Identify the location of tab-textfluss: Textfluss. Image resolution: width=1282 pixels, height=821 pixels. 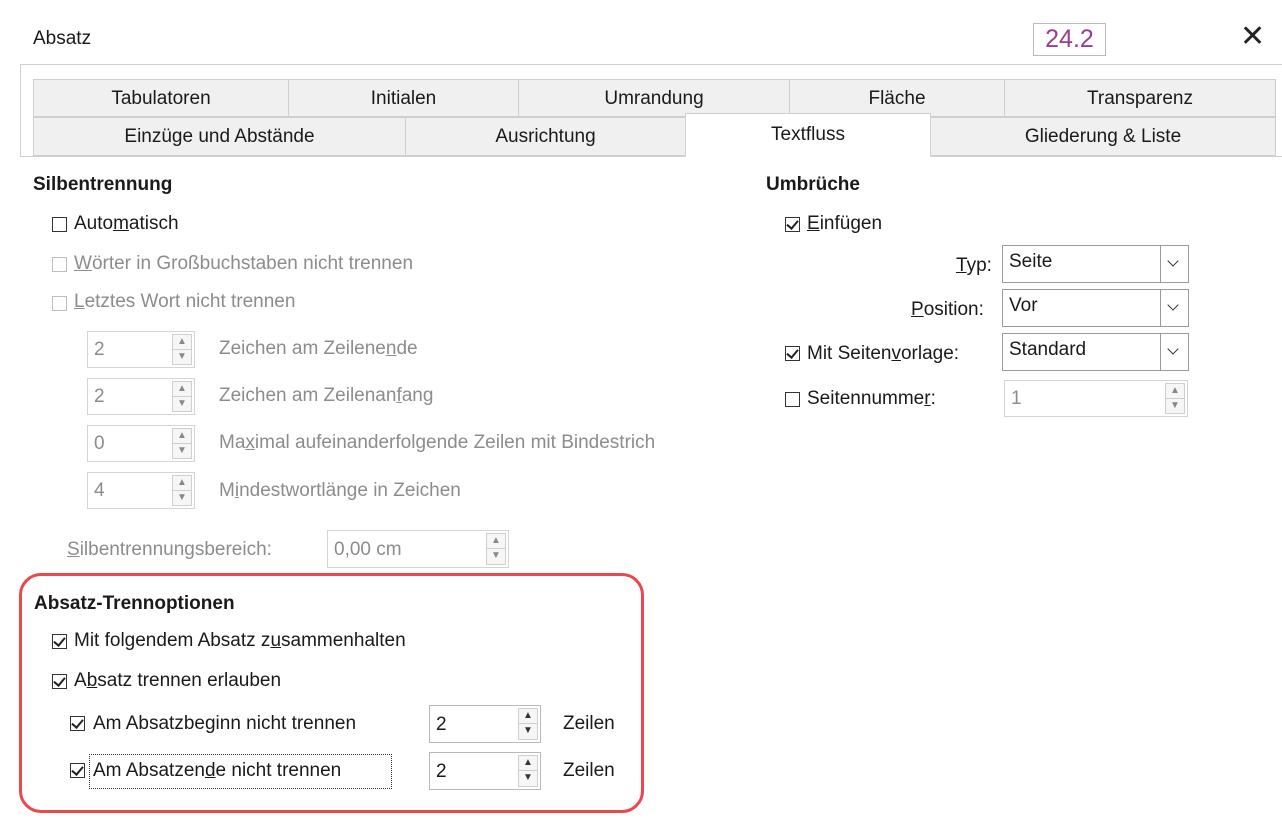
(808, 135).